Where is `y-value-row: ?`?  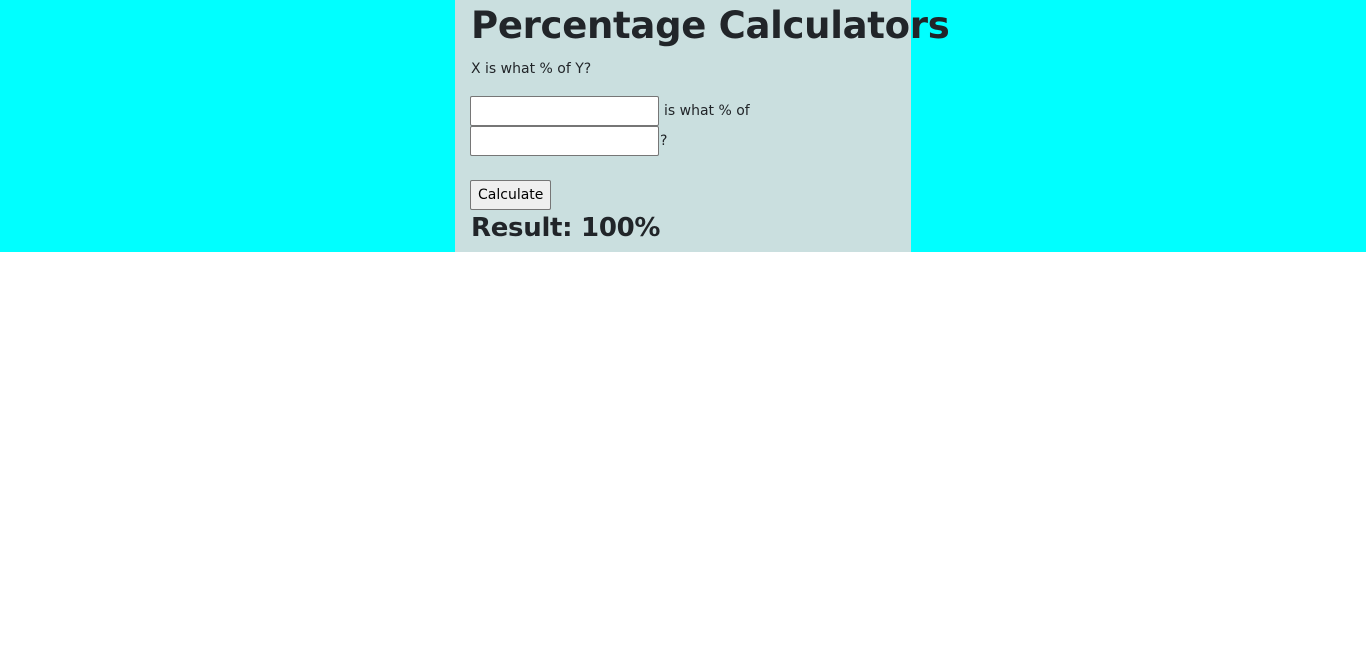
y-value-row: ? is located at coordinates (568, 141).